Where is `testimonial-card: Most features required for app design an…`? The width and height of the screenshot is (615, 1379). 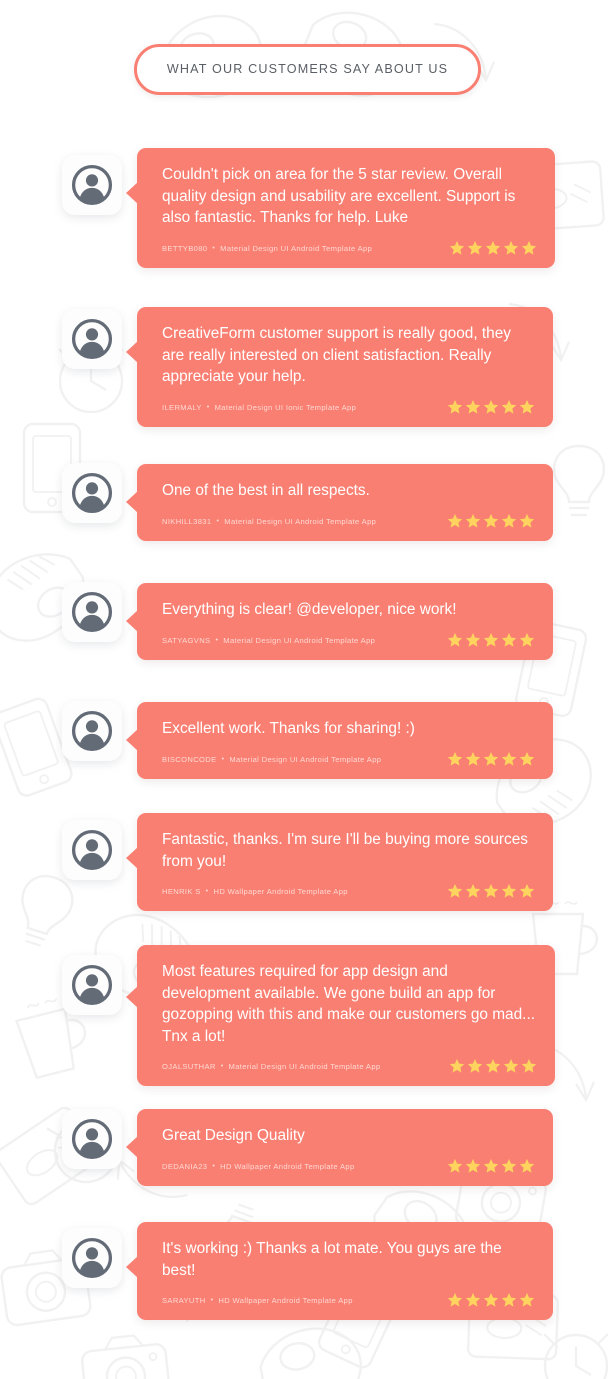
testimonial-card: Most features required for app design an… is located at coordinates (340, 1015).